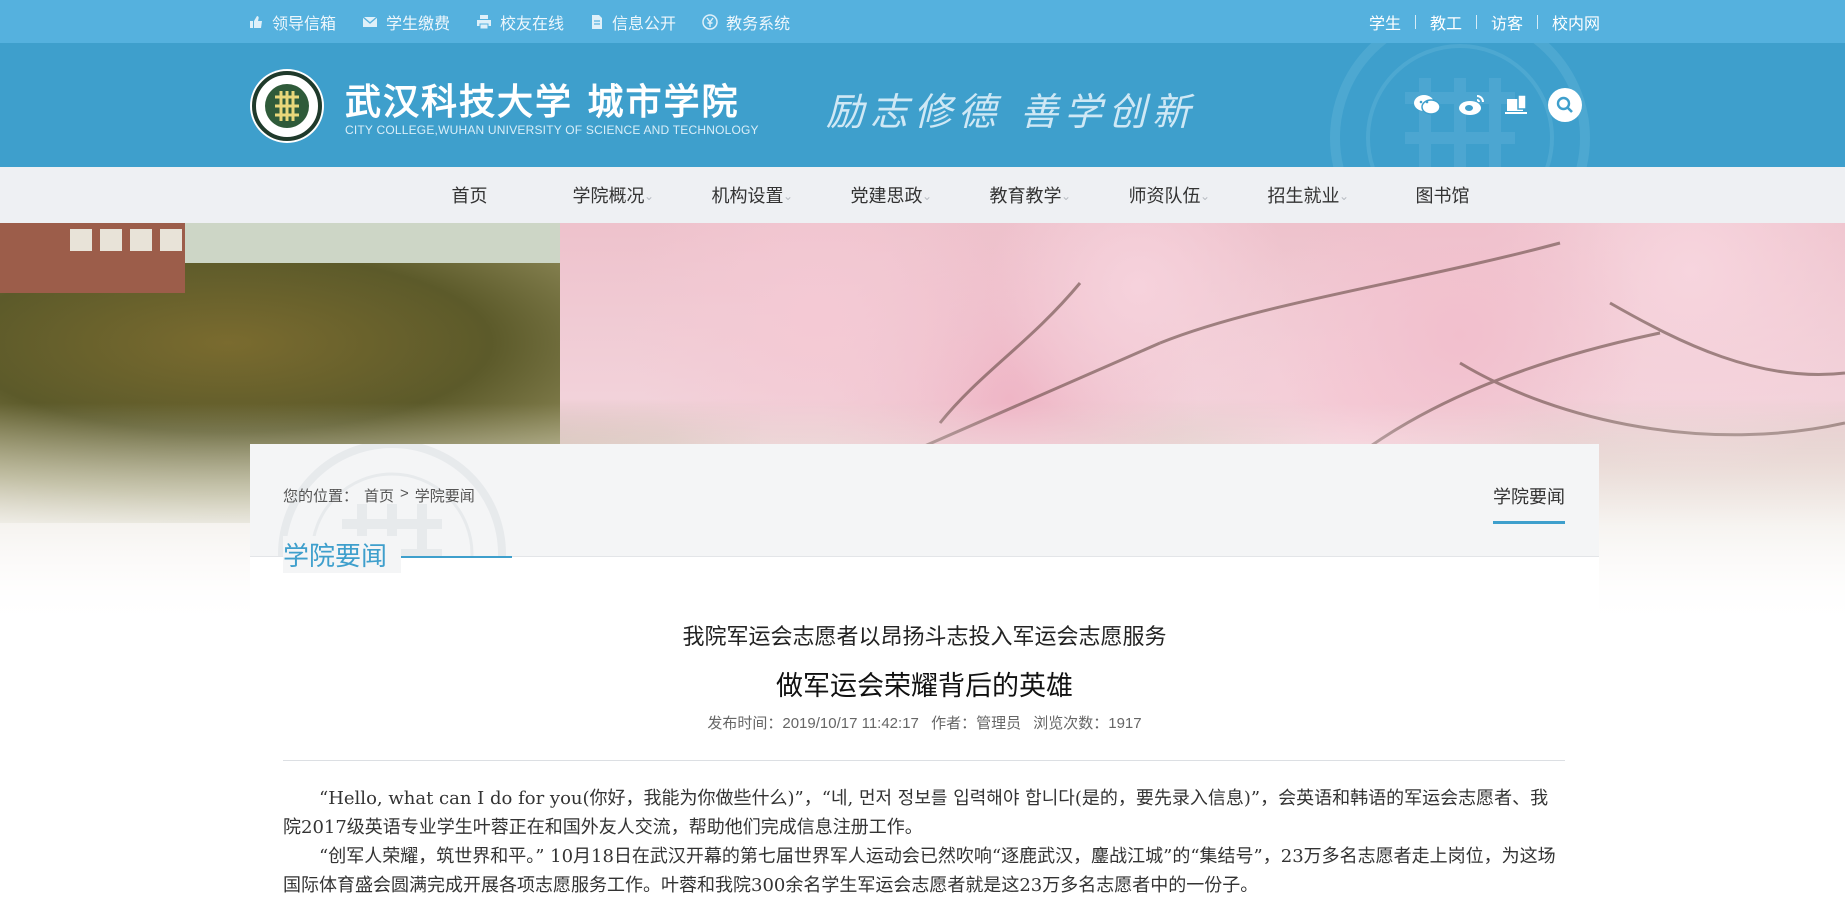  What do you see at coordinates (445, 495) in the screenshot?
I see `breadcrumb-current: 学院要闻` at bounding box center [445, 495].